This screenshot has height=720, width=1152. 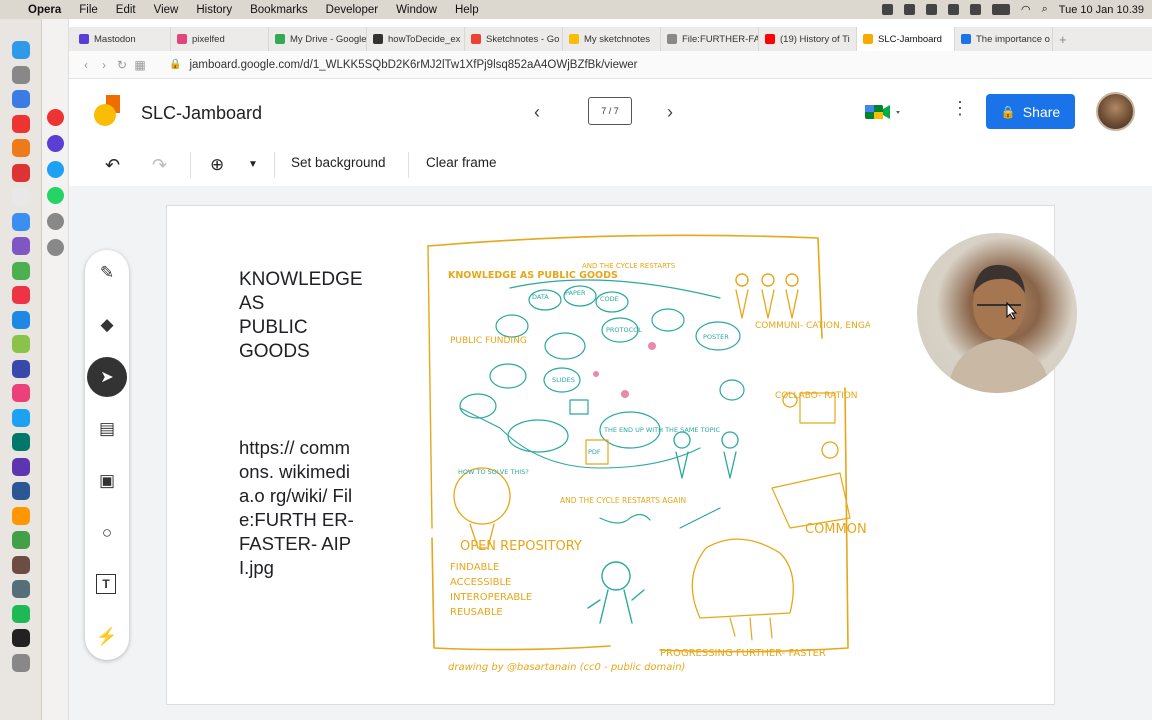 I want to click on jam-toolbar: ↶ ↷ ⊕ ▼ Set background Clear frame, so click(x=610, y=165).